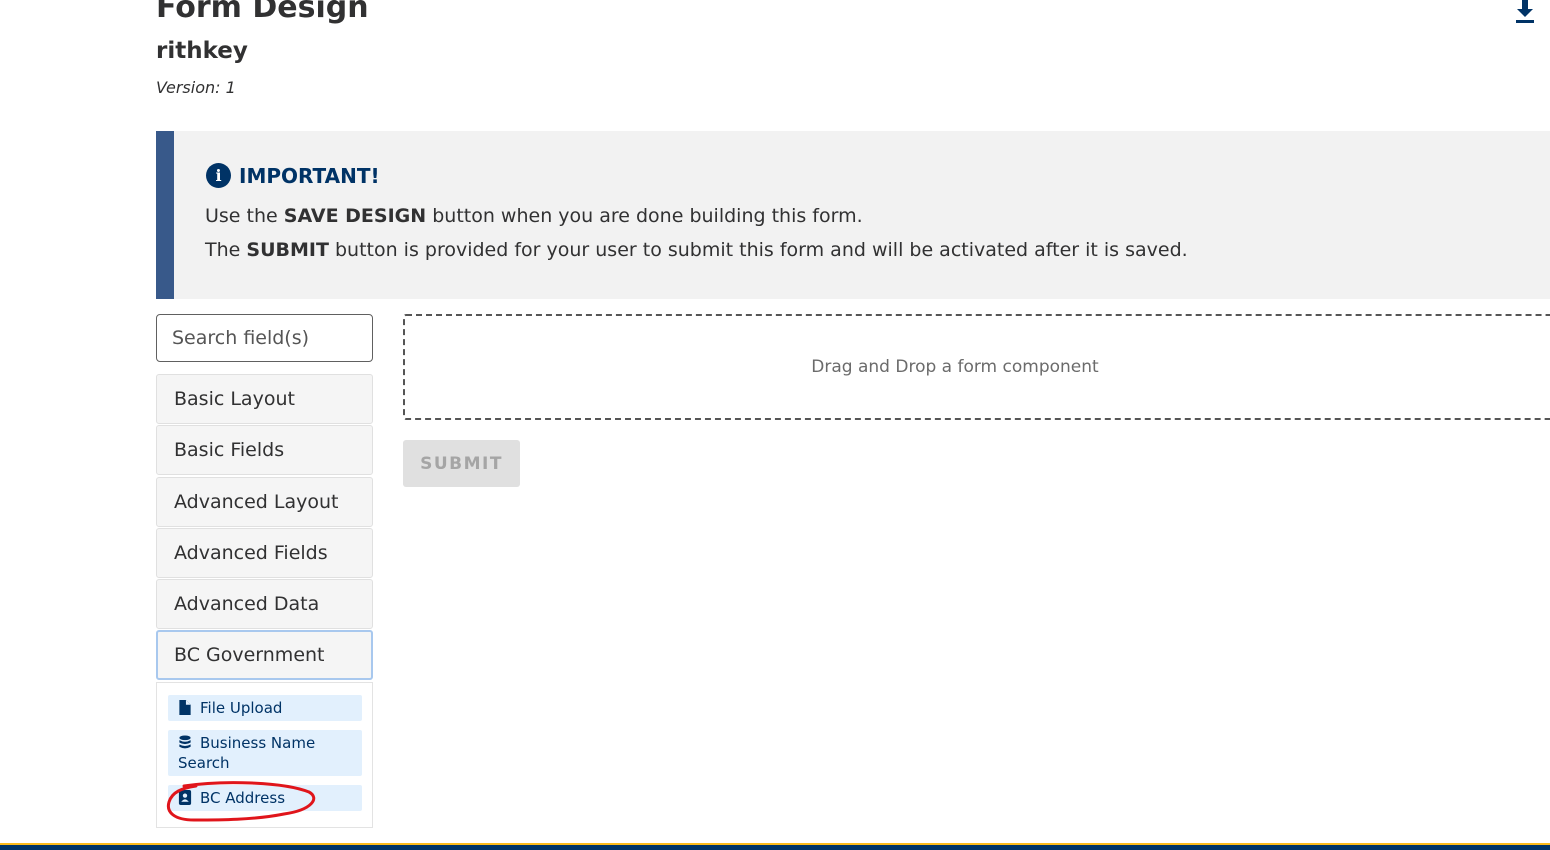  I want to click on component-business-name-search: Business Name Search, so click(265, 753).